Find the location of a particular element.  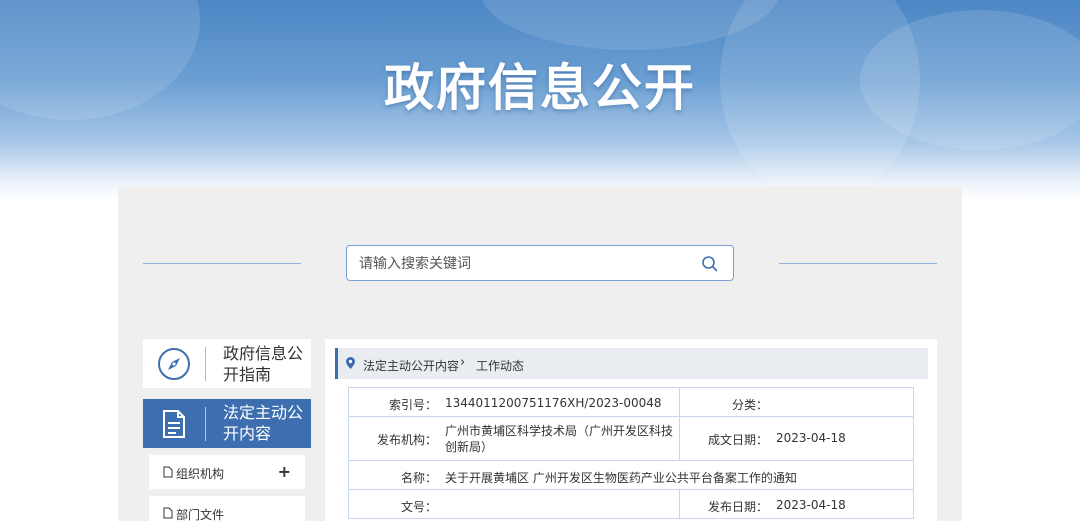

compass-icon is located at coordinates (174, 364).